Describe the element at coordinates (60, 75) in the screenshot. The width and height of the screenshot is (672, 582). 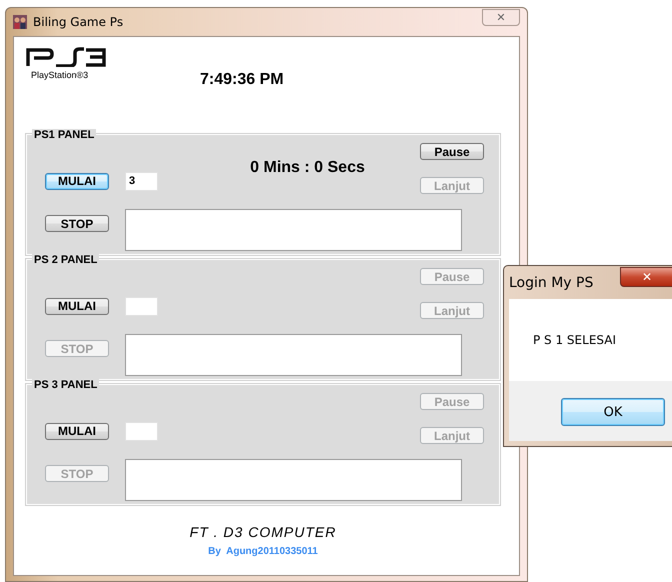
I see `logo-caption: PlayStation®3` at that location.